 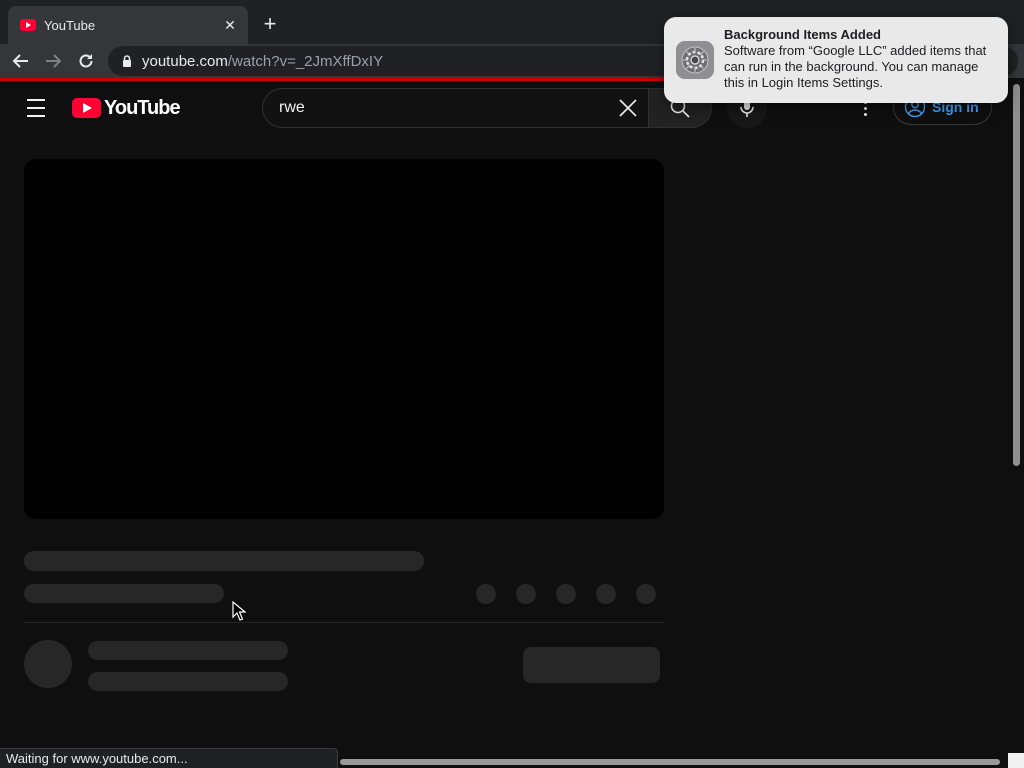 I want to click on youtube-play-logo-icon, so click(x=86, y=108).